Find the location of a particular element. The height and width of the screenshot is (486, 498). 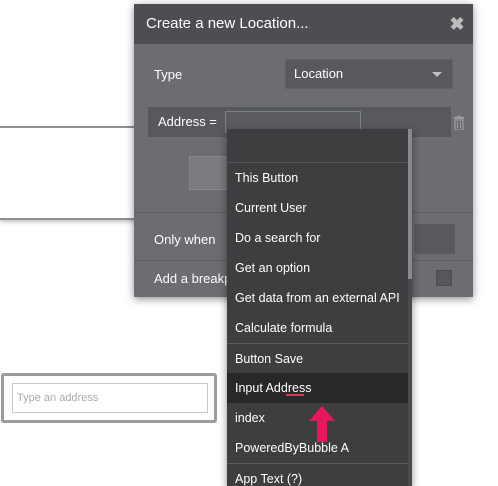

dropdown-item: Input Address is located at coordinates (319, 388).